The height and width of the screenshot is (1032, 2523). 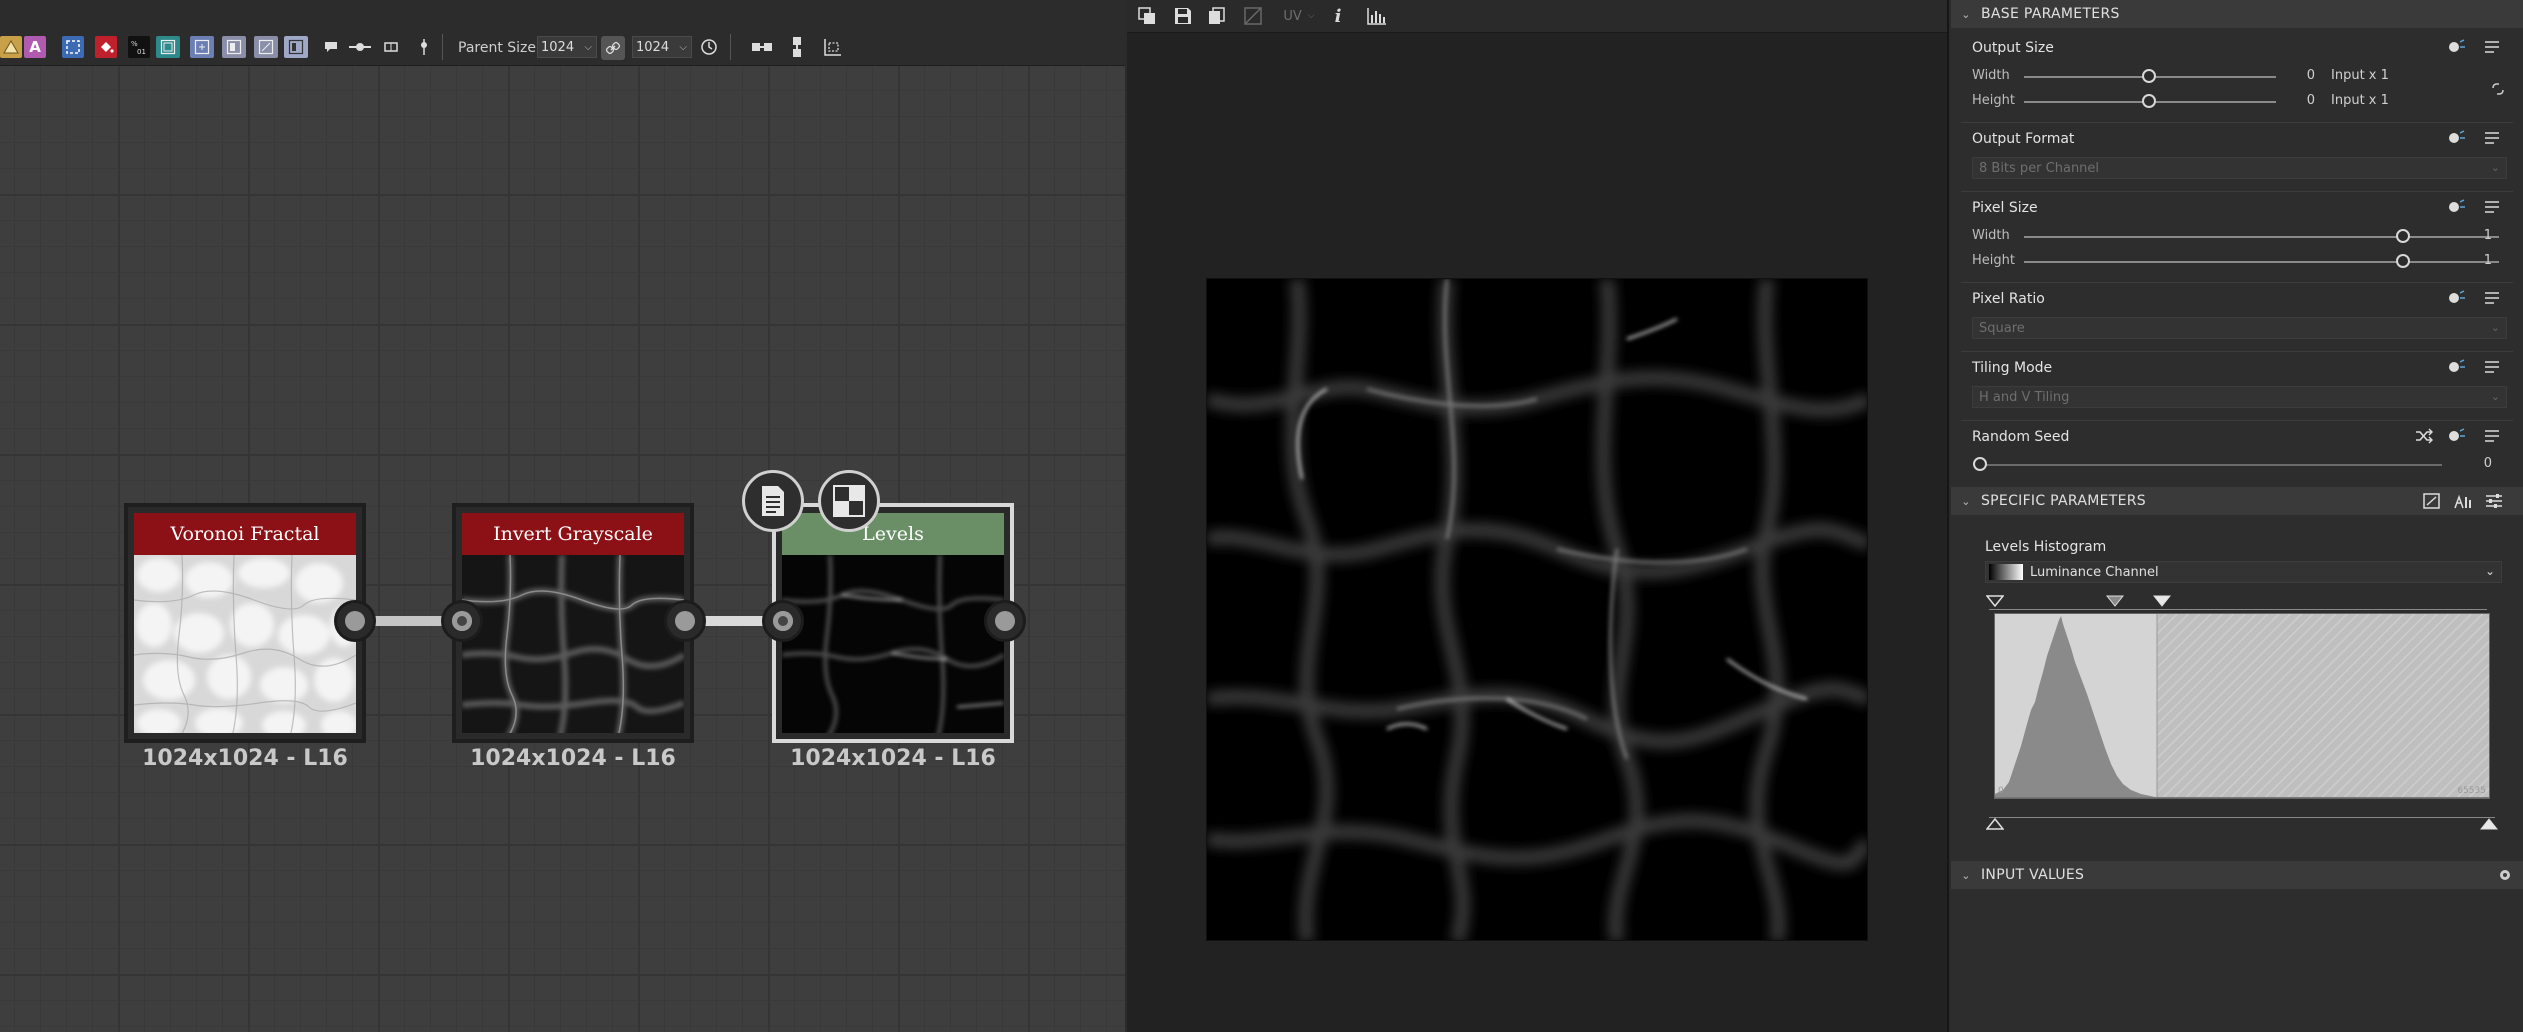 What do you see at coordinates (2367, 75) in the screenshot?
I see `output-width-mode: Input x 1` at bounding box center [2367, 75].